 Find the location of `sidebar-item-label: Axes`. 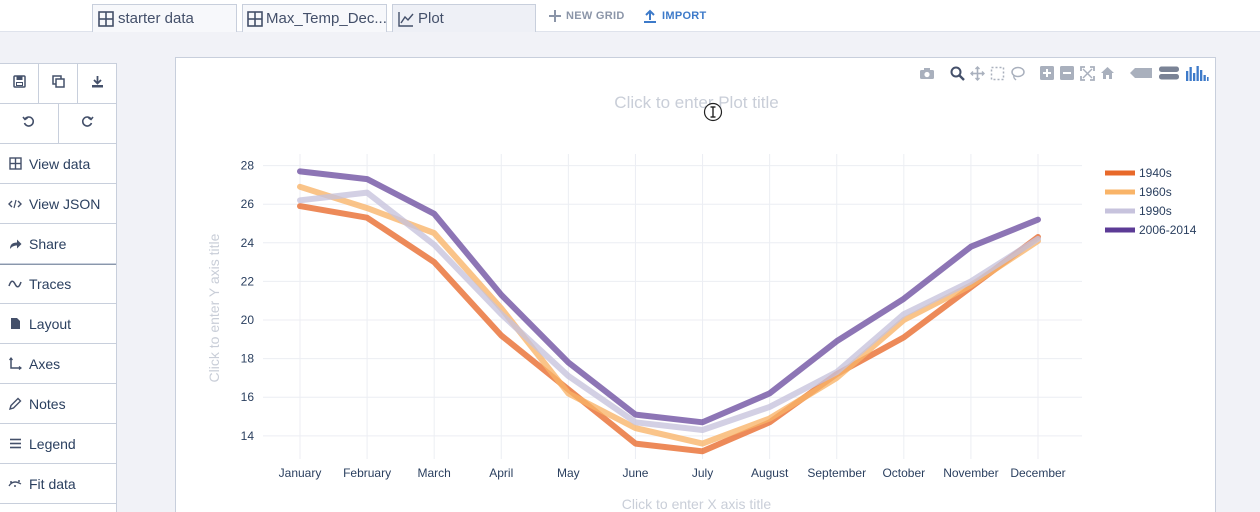

sidebar-item-label: Axes is located at coordinates (45, 363).